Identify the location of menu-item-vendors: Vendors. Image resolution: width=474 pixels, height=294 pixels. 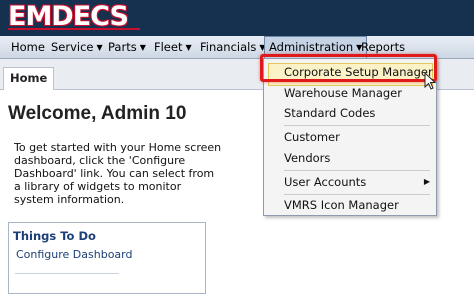
(307, 158).